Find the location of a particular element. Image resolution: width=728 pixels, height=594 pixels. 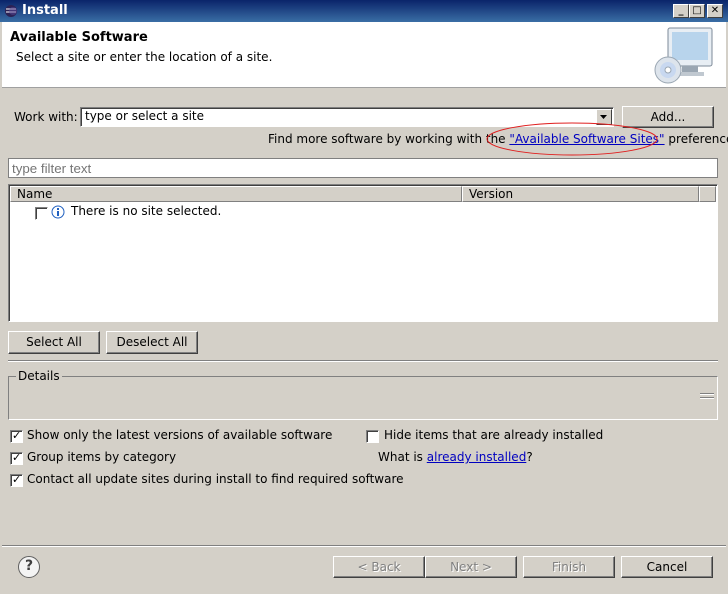

row-name: There is no site selected. is located at coordinates (146, 211).